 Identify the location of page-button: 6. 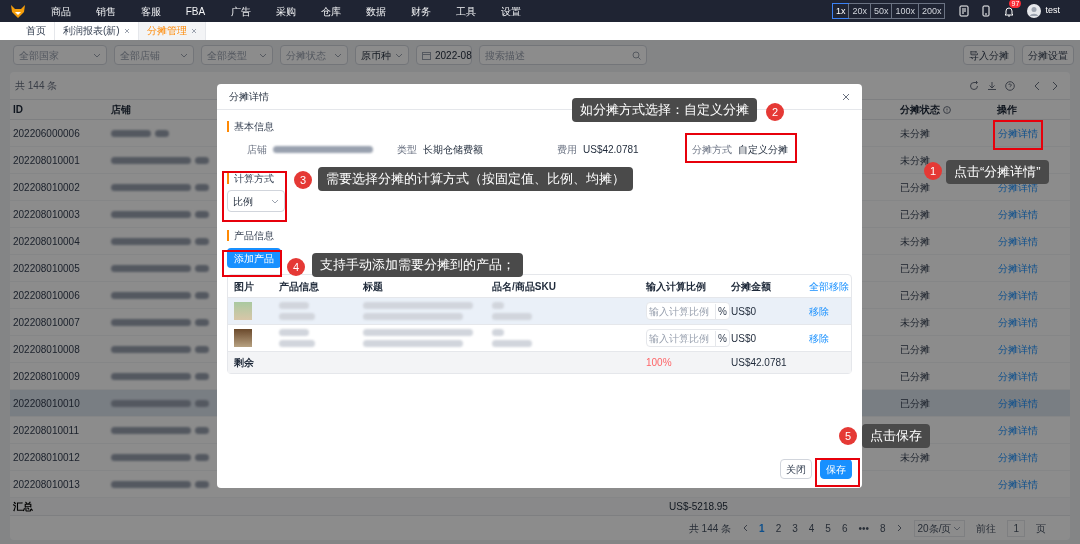
(844, 528).